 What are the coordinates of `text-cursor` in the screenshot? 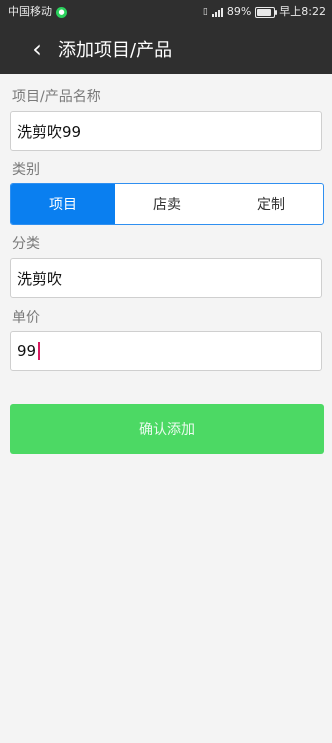 It's located at (39, 351).